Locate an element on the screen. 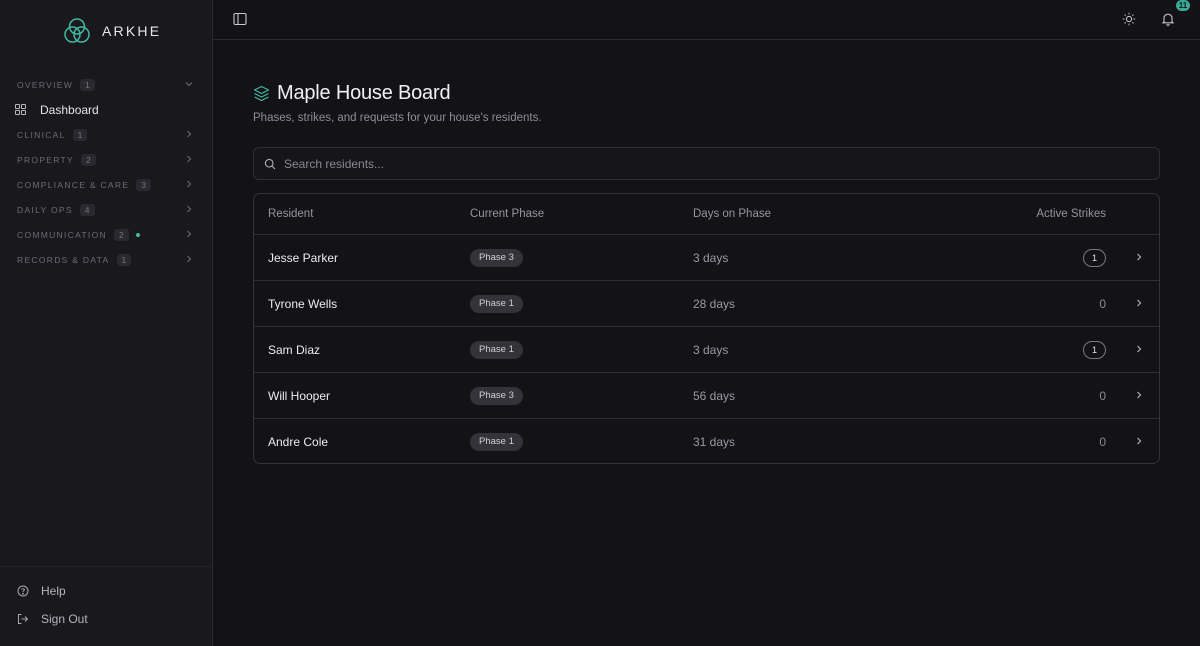  table-row: Jesse Parker Phase 3 3 days 1 is located at coordinates (706, 258).